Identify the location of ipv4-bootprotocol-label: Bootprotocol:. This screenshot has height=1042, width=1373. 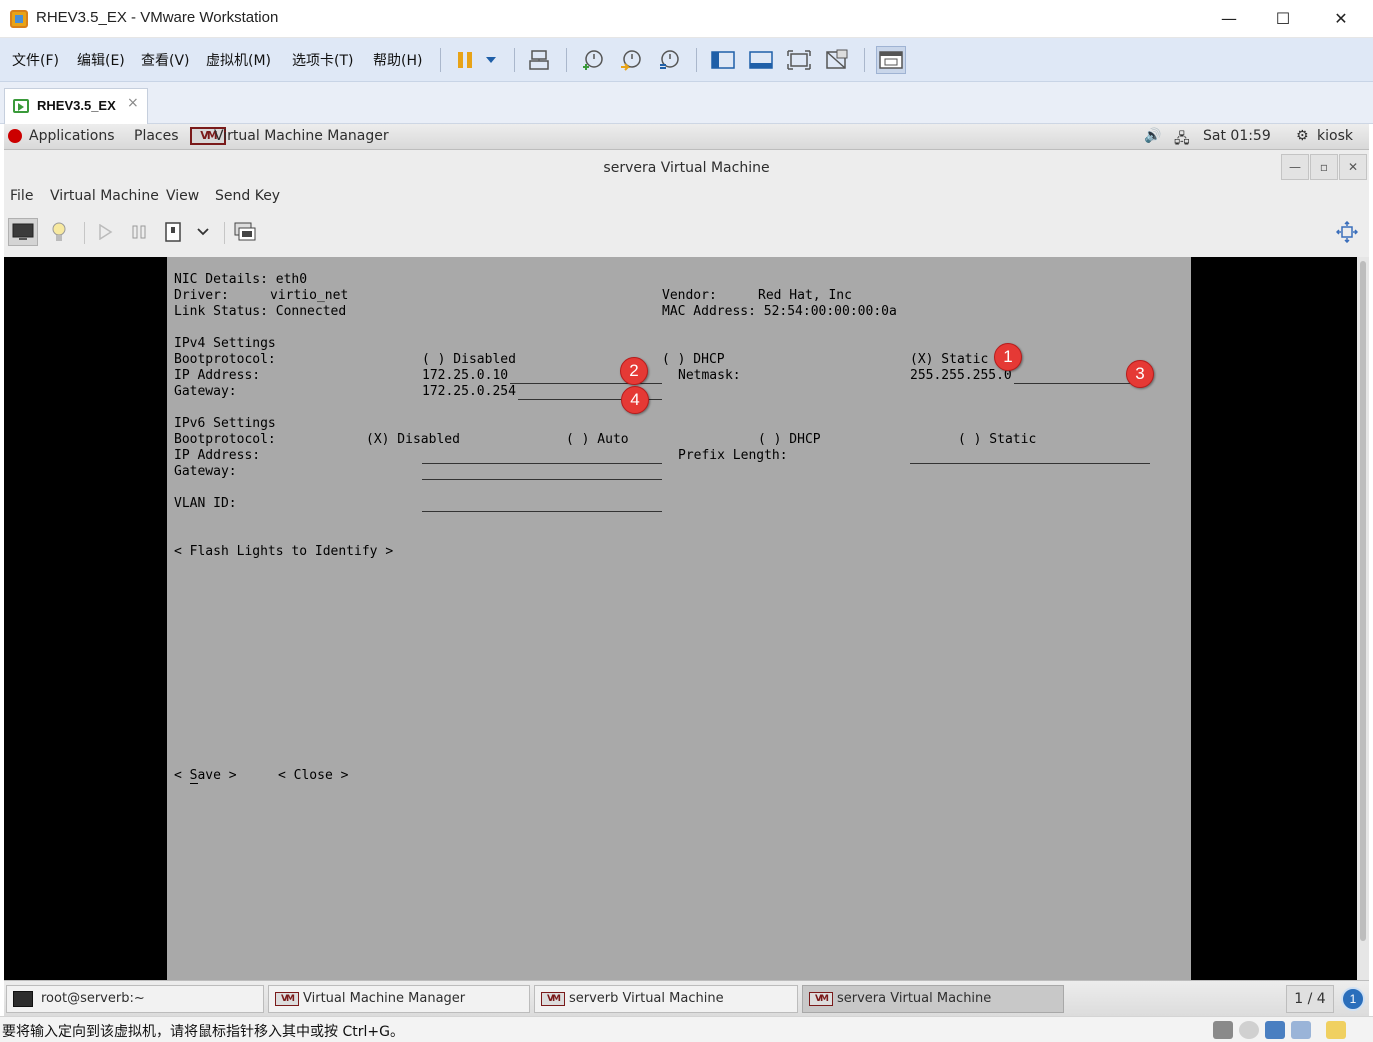
(225, 359).